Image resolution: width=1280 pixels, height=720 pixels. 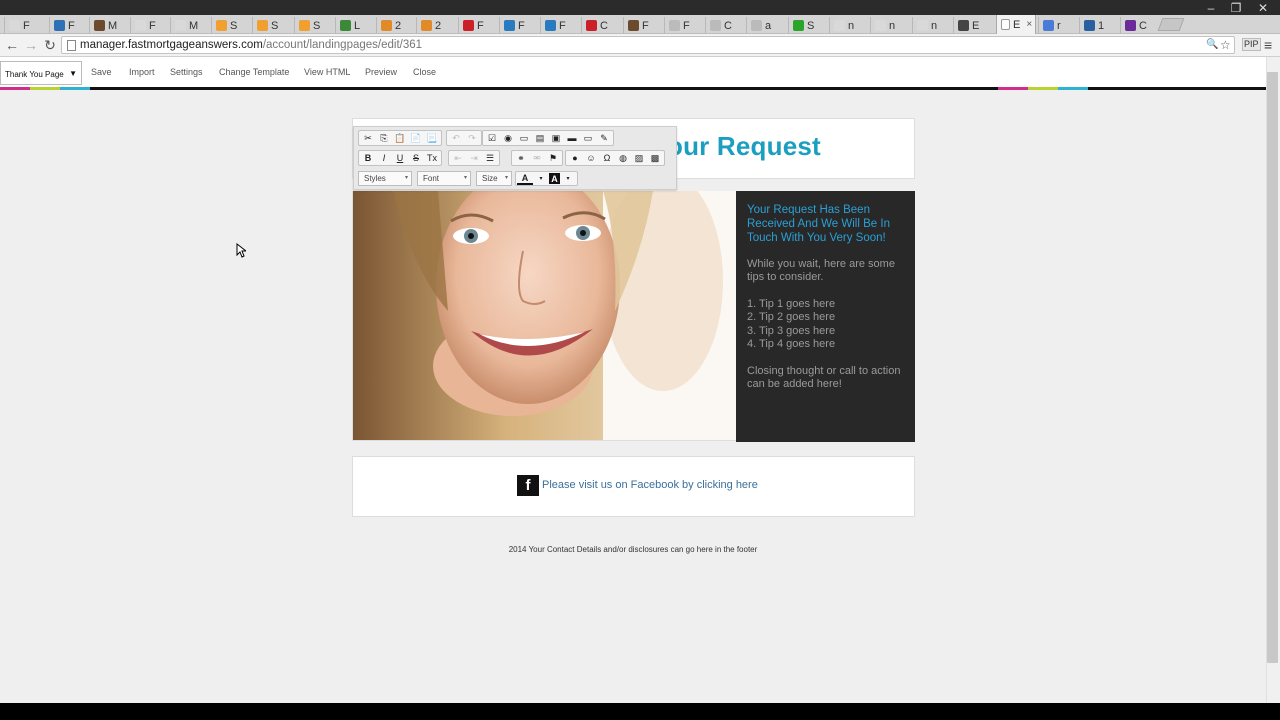 I want to click on tip-item: 2. Tip 2 goes here, so click(x=829, y=317).